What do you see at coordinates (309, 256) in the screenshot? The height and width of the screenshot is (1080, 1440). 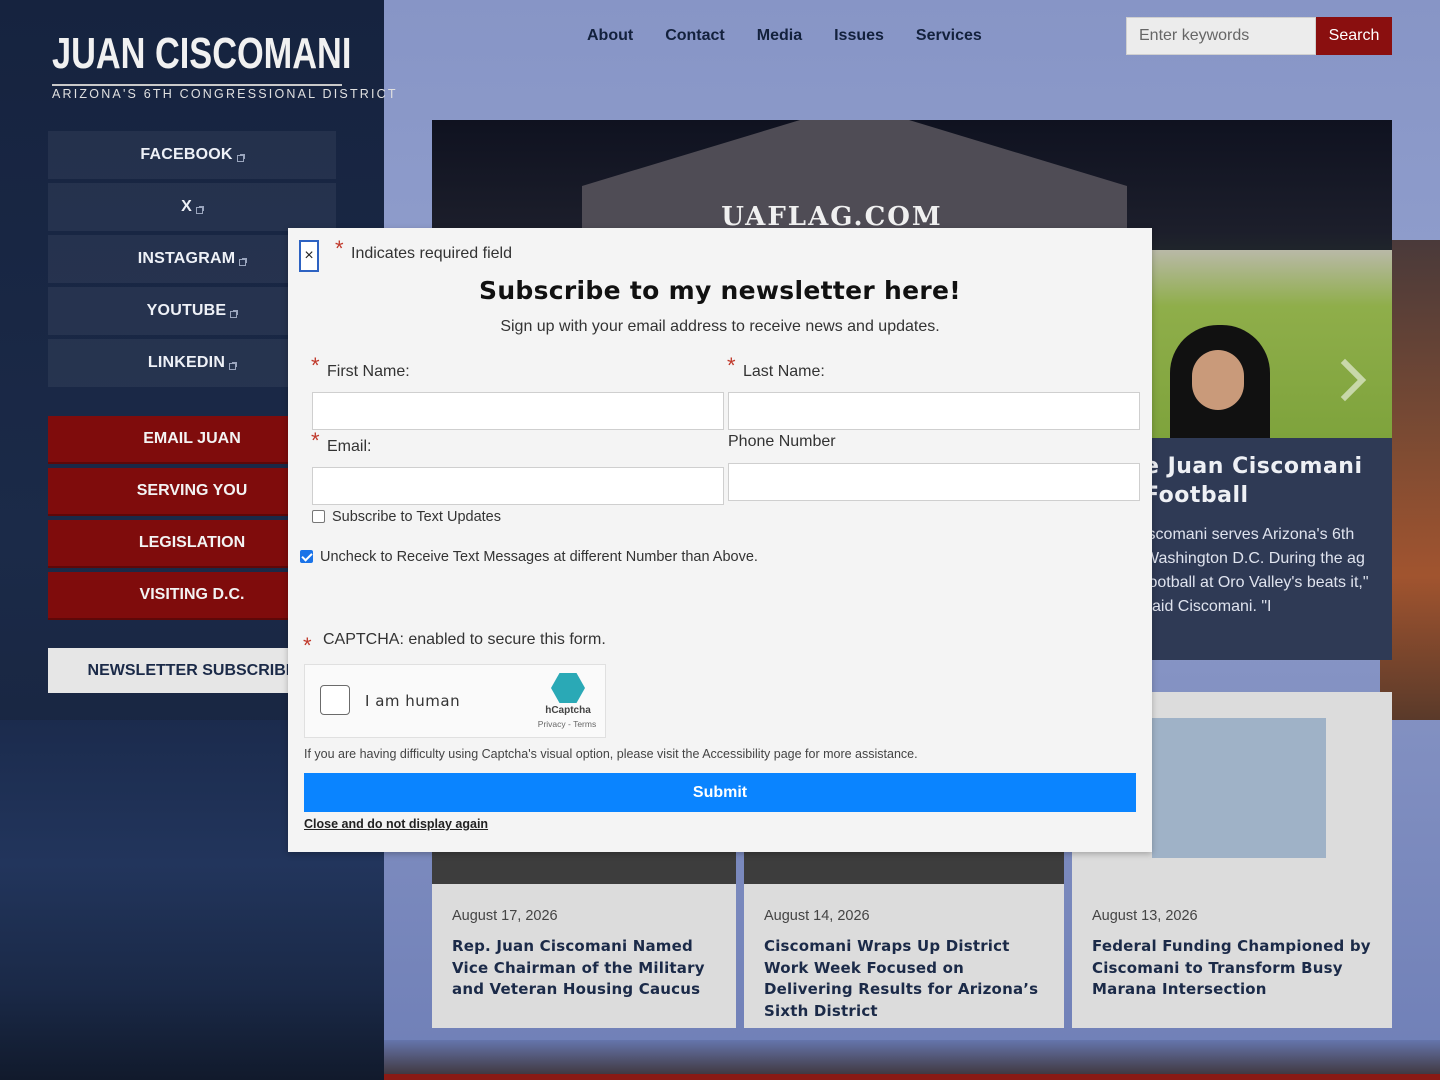 I see `close-icon: ×` at bounding box center [309, 256].